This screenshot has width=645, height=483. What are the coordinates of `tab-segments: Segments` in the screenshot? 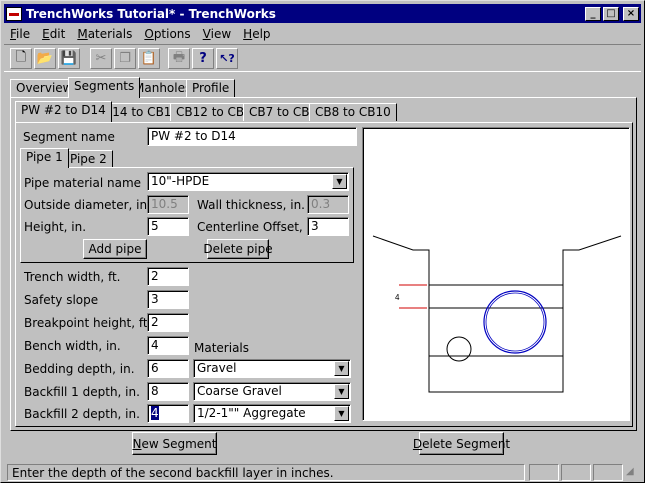 It's located at (104, 87).